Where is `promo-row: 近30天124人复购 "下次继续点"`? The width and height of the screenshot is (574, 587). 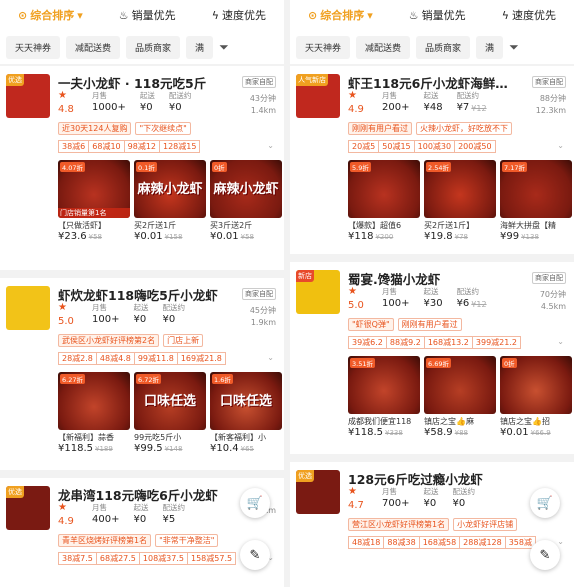
promo-row: 近30天124人复购 "下次继续点" is located at coordinates (124, 128).